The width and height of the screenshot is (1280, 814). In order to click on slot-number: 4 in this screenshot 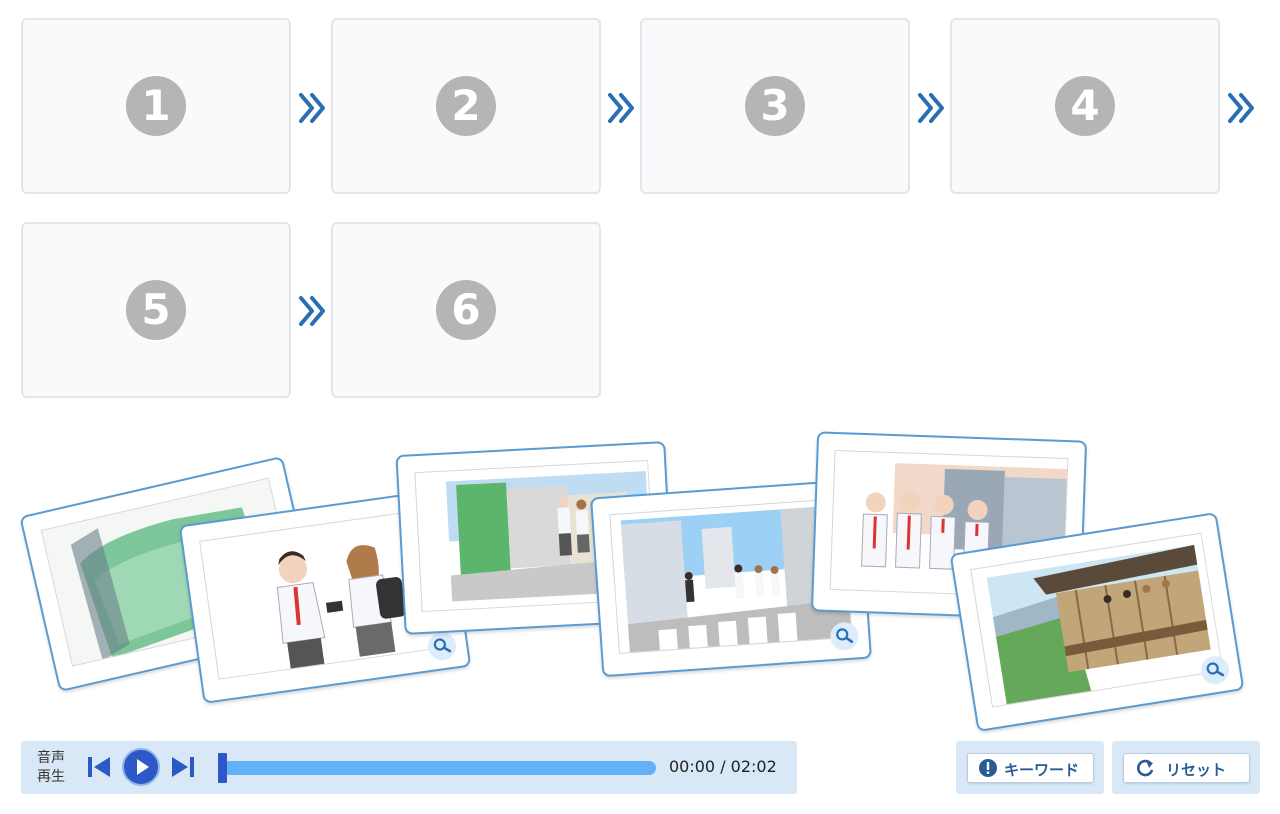, I will do `click(1085, 106)`.